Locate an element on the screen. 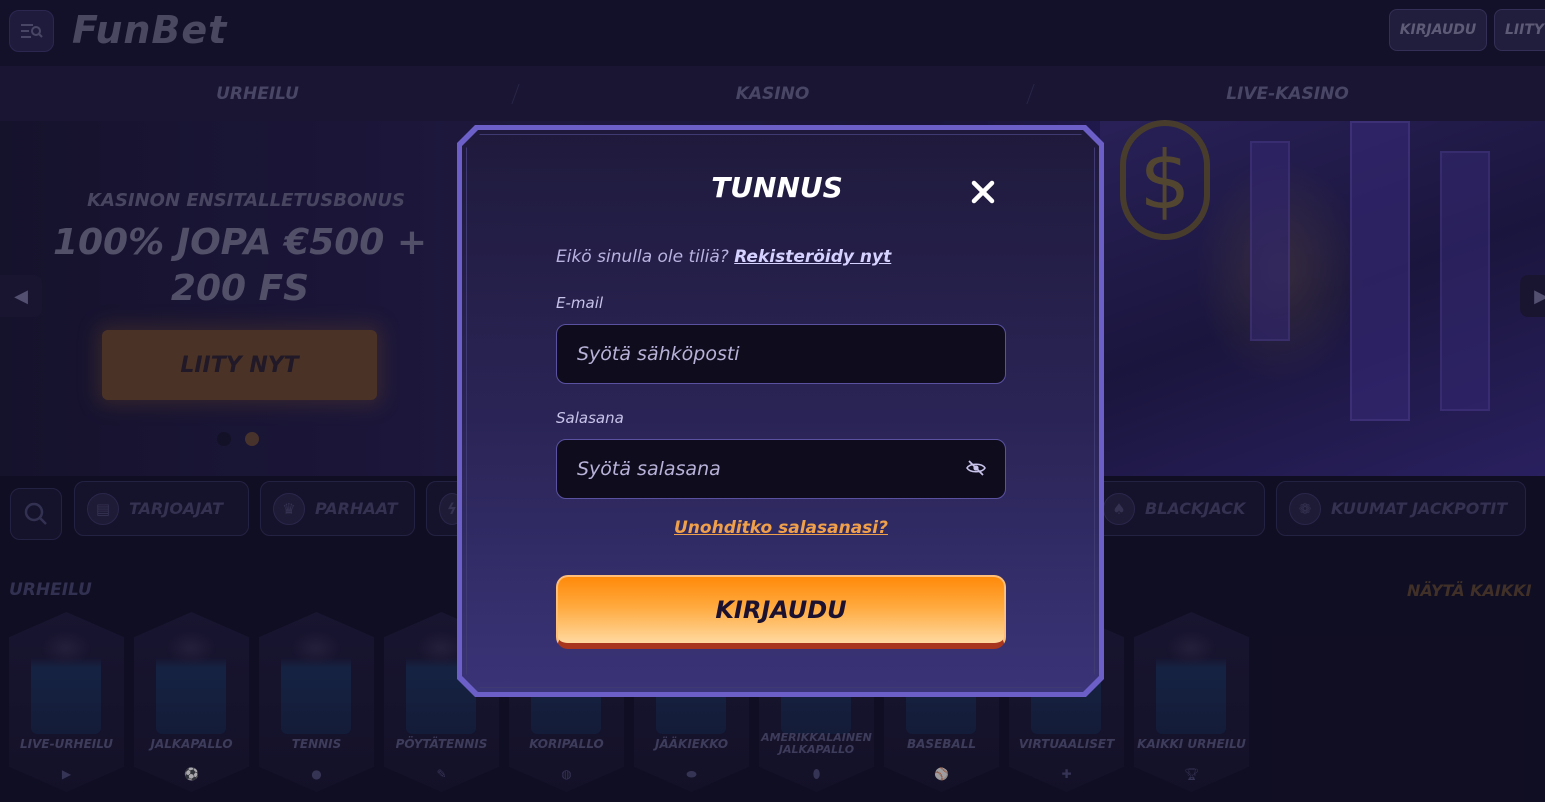 Image resolution: width=1545 pixels, height=802 pixels. toggle-password-button is located at coordinates (976, 468).